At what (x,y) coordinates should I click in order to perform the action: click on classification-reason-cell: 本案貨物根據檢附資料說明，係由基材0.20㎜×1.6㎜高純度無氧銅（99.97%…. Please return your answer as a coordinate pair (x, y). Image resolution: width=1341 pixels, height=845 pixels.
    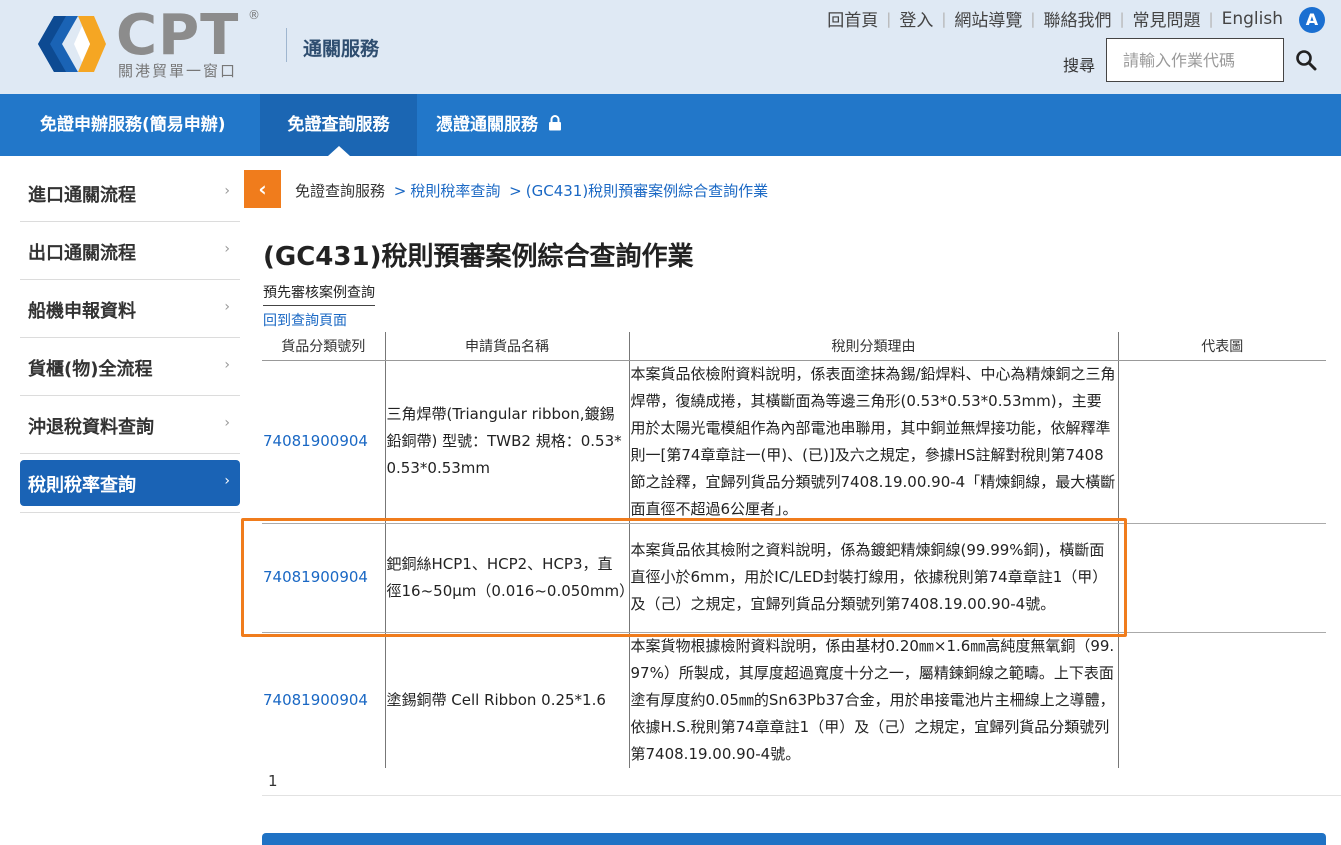
    Looking at the image, I should click on (873, 700).